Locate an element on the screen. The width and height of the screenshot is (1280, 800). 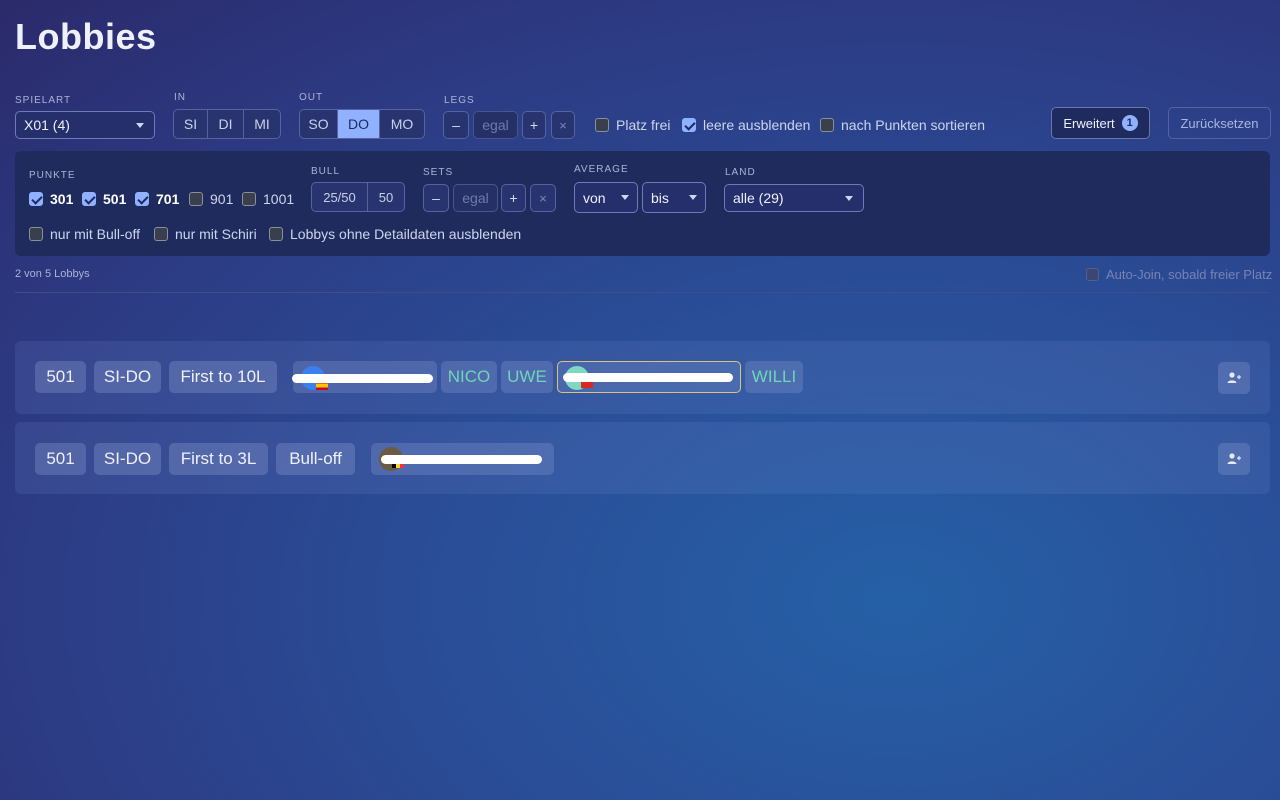
average-to-select: bis is located at coordinates (674, 197).